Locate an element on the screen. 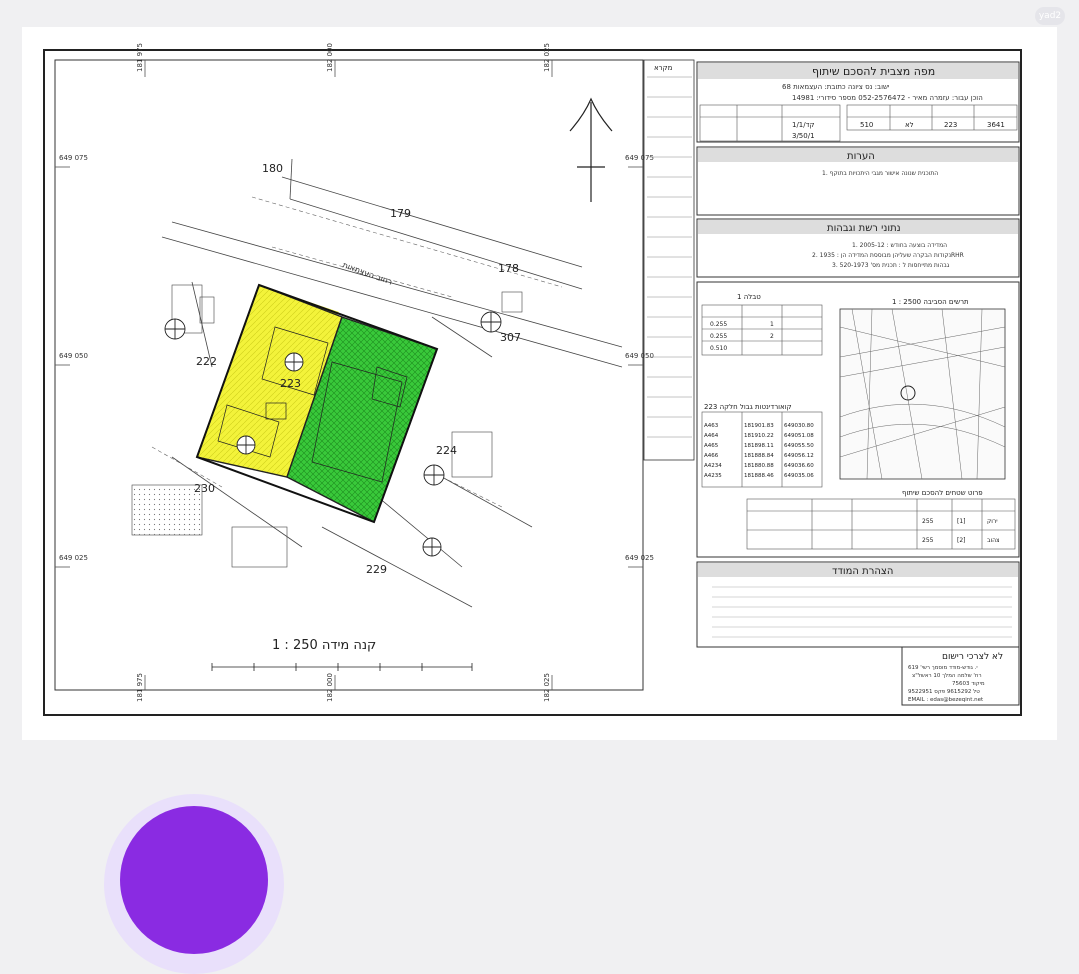  svg-text: 223 is located at coordinates (950, 125).